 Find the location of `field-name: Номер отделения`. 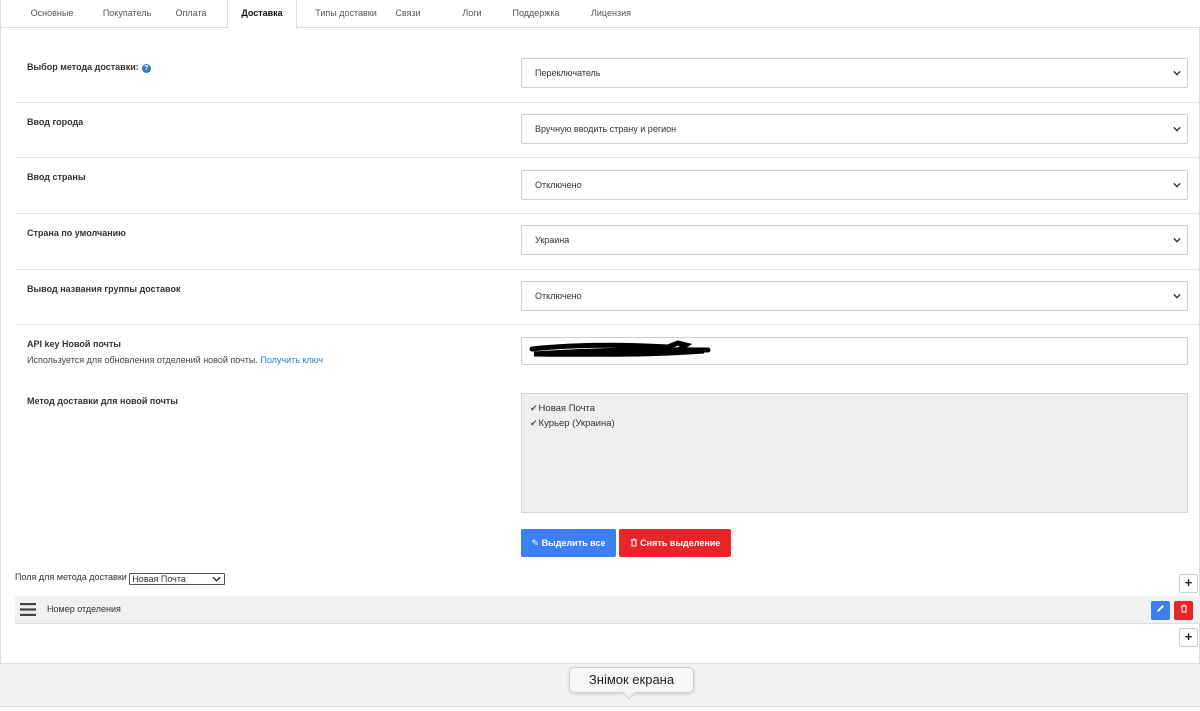

field-name: Номер отделения is located at coordinates (84, 609).